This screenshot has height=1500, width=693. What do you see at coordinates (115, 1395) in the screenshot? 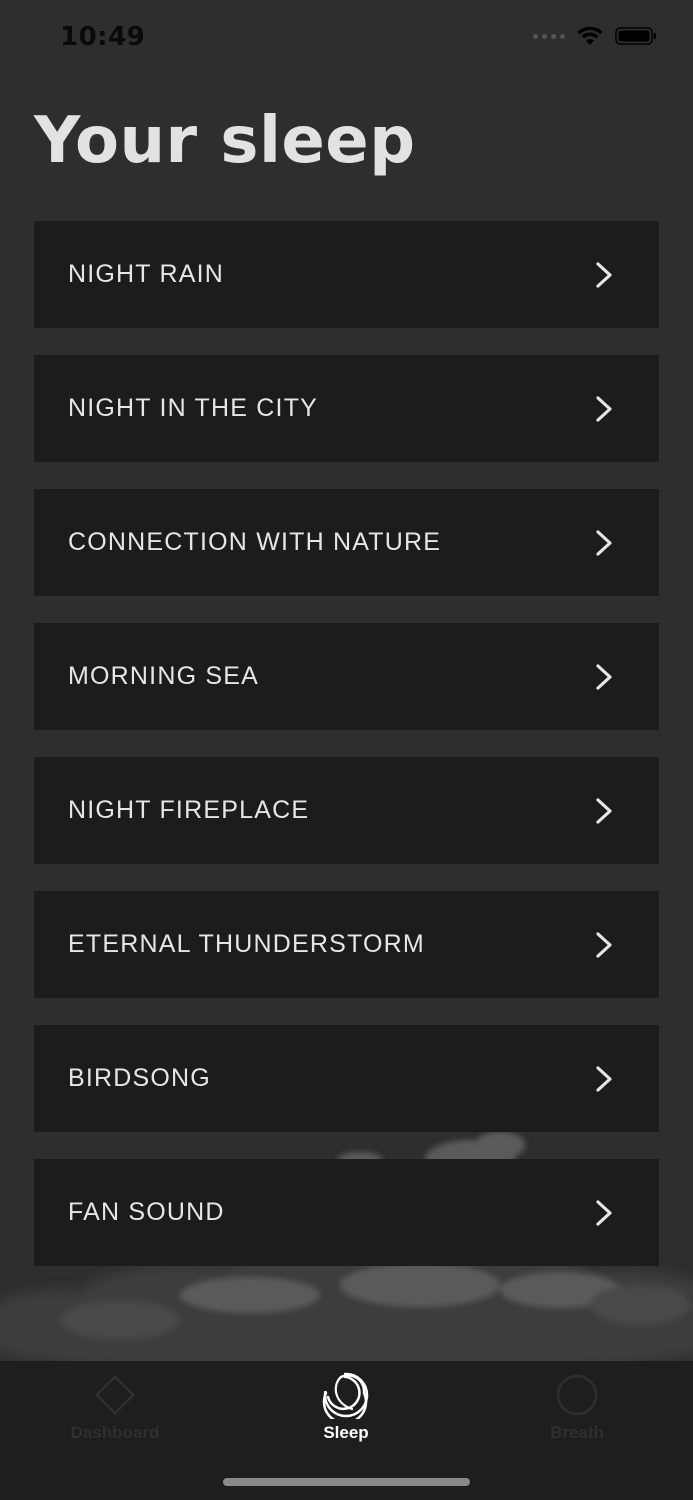
I see `diamond-icon` at bounding box center [115, 1395].